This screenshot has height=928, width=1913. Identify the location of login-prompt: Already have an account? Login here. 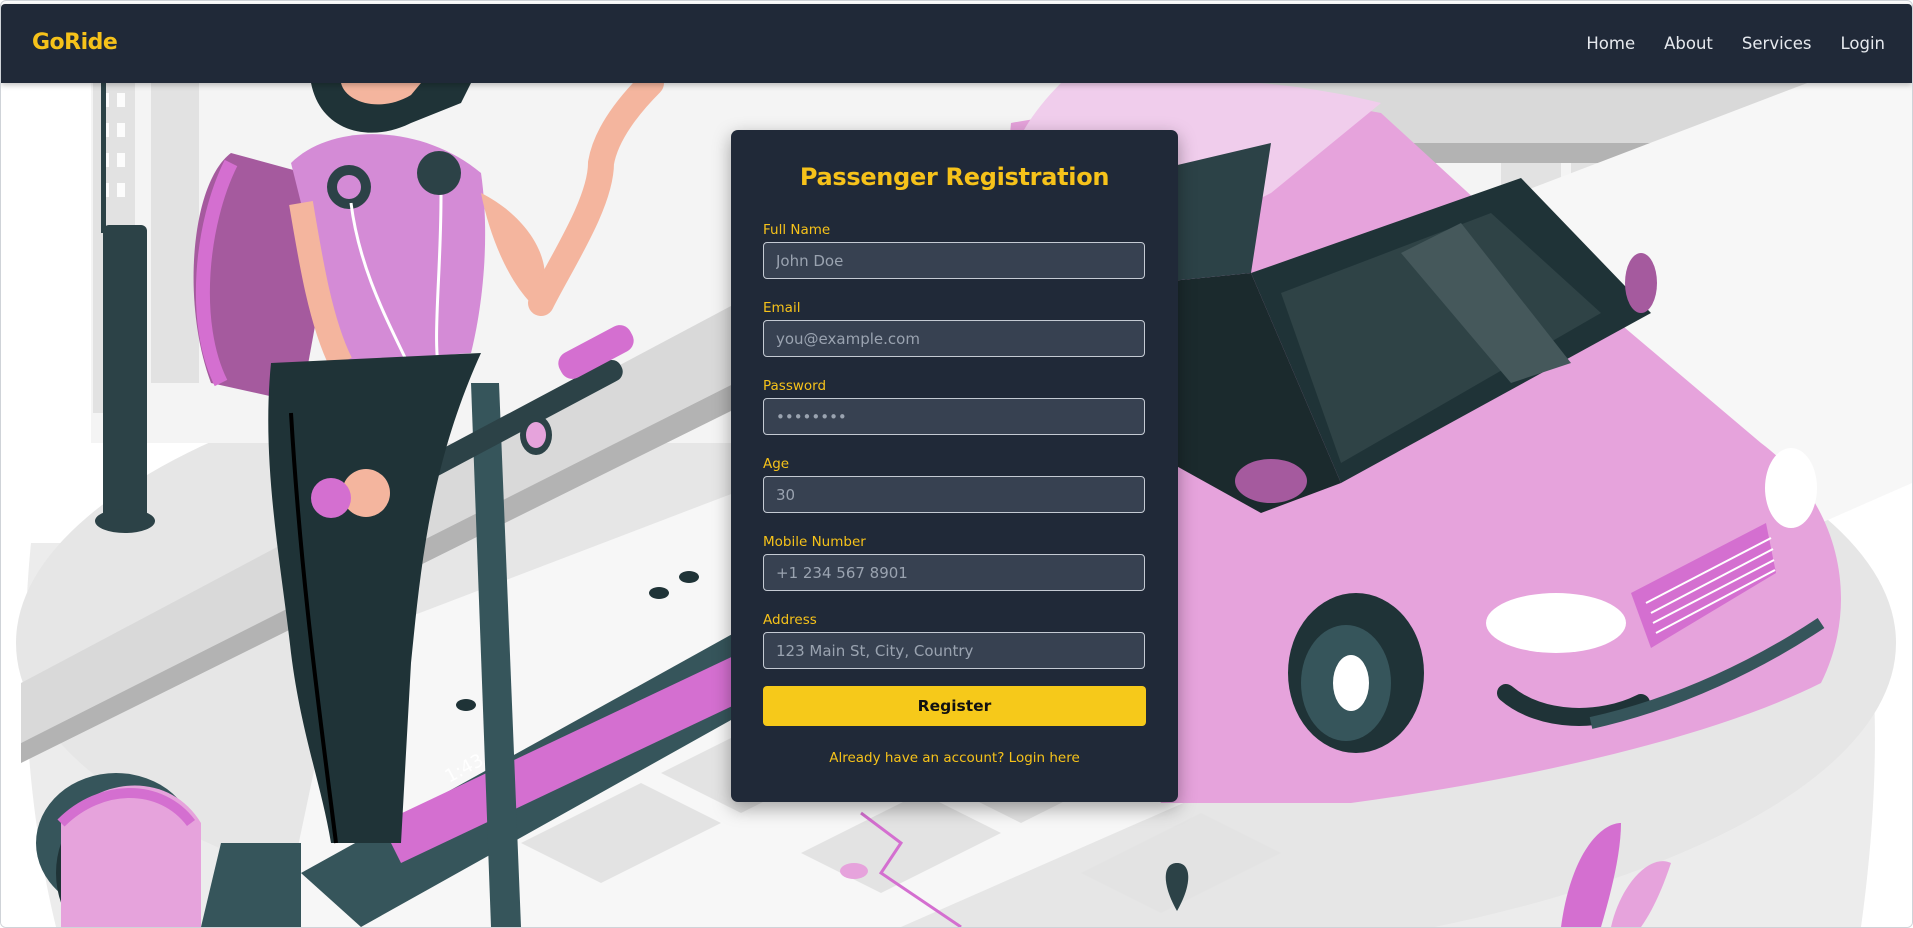
(954, 758).